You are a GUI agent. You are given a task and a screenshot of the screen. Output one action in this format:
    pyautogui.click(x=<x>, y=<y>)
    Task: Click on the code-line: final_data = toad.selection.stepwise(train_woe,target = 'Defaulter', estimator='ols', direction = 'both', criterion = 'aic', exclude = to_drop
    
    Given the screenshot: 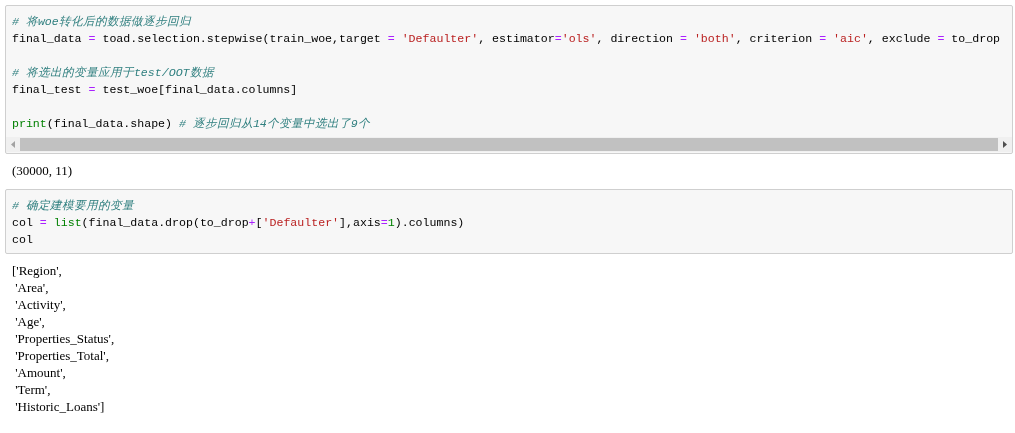 What is the action you would take?
    pyautogui.click(x=507, y=39)
    